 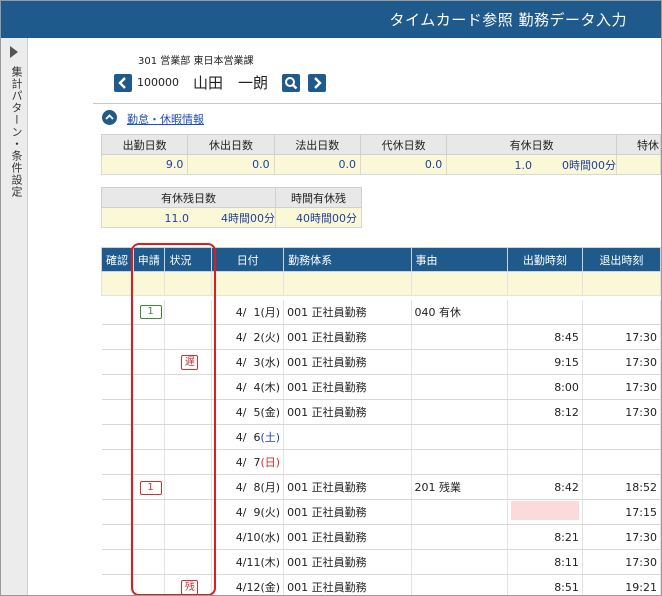 I want to click on clock-in-cell: 8:11, so click(x=545, y=562).